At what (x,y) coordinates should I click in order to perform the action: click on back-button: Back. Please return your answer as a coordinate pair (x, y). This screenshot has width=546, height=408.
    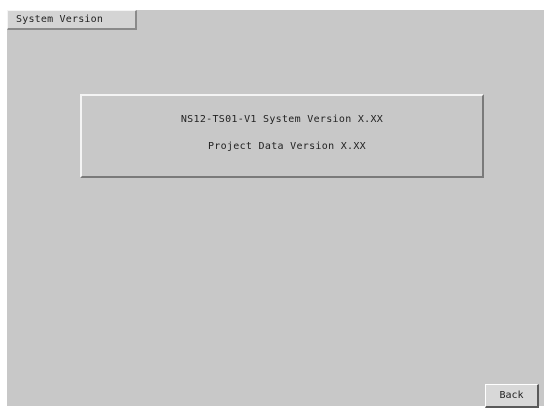
    Looking at the image, I should click on (512, 396).